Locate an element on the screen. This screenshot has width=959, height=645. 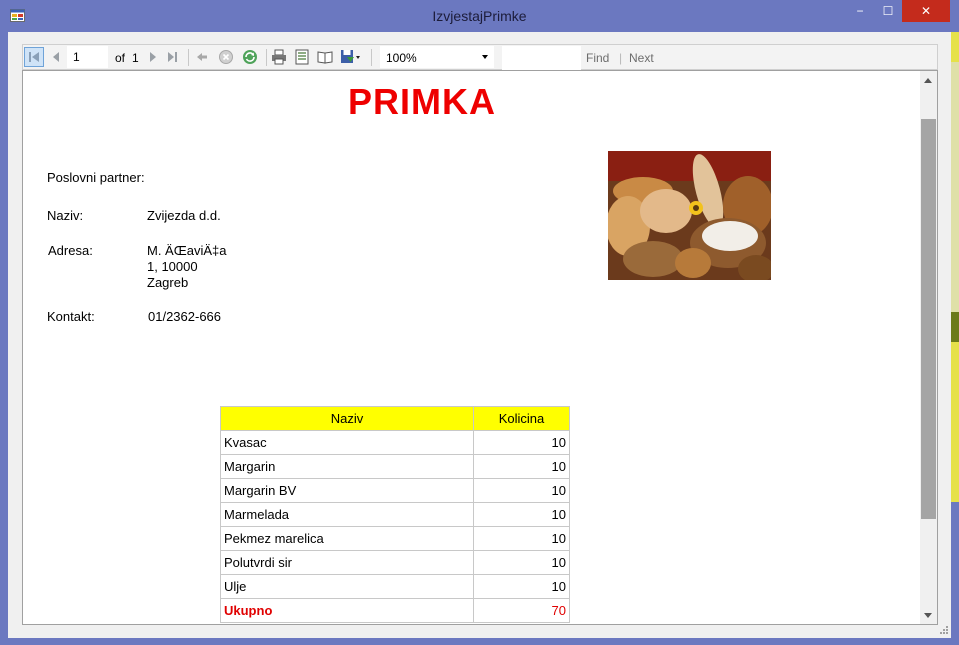
address-line-3: Zagreb is located at coordinates (168, 282).